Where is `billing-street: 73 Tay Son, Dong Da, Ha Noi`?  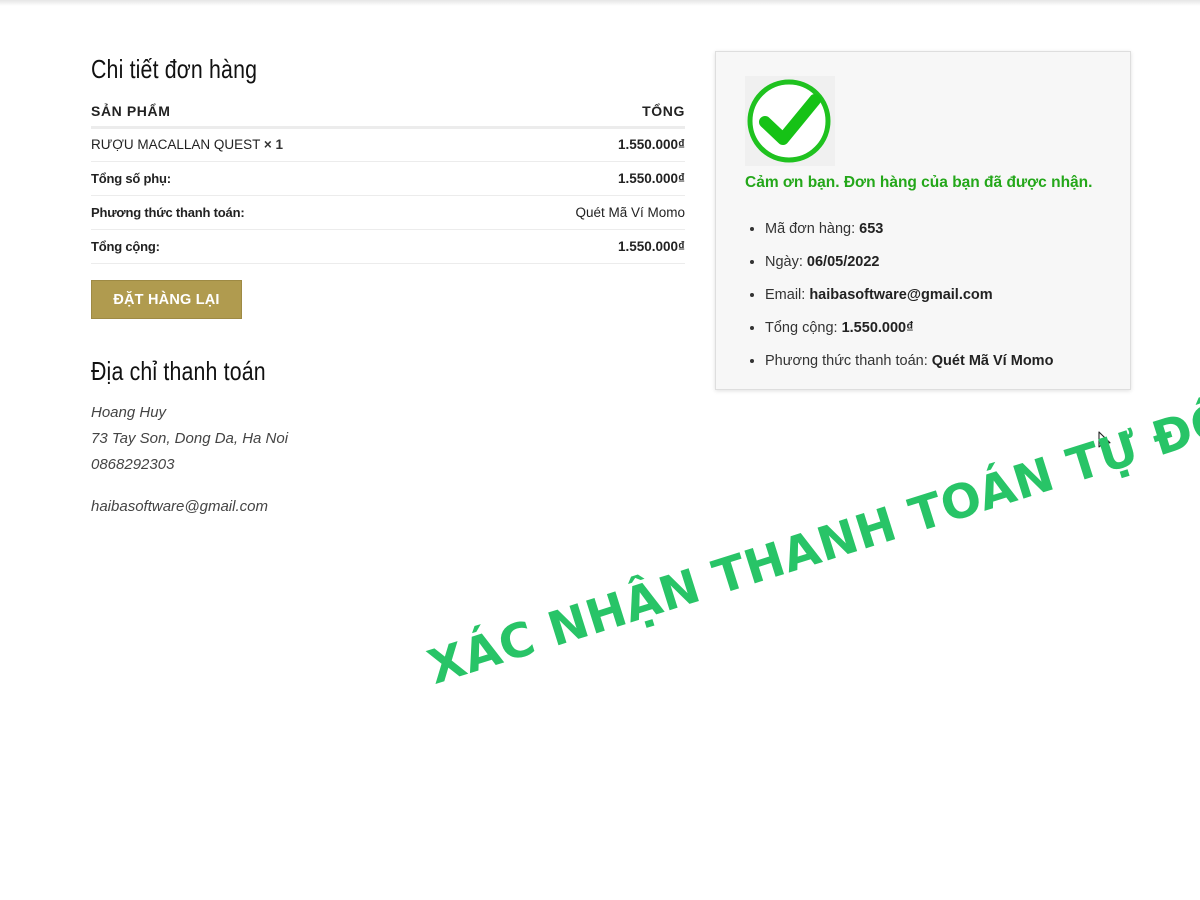
billing-street: 73 Tay Son, Dong Da, Ha Noi is located at coordinates (190, 438).